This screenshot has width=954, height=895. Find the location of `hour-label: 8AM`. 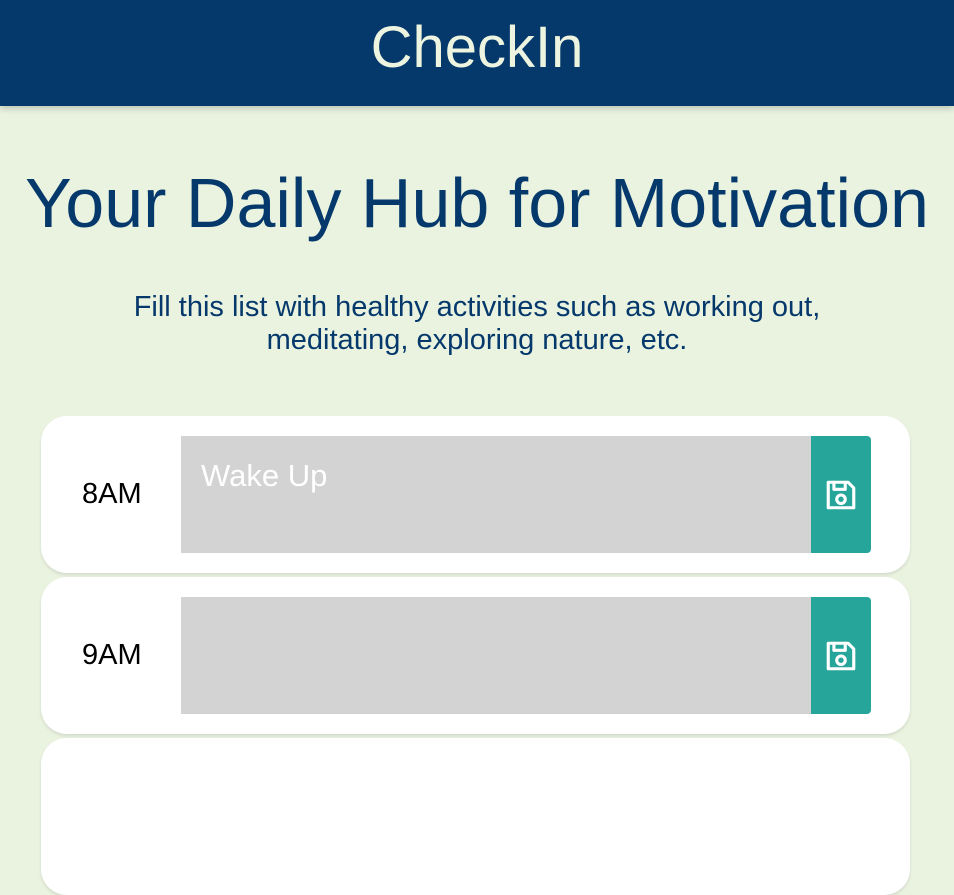

hour-label: 8AM is located at coordinates (112, 494).